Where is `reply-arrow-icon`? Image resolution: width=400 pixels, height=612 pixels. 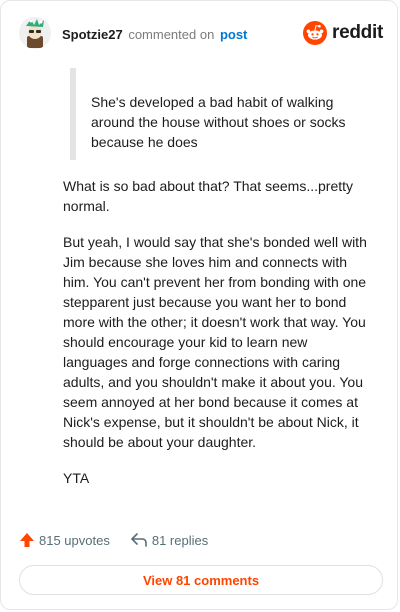 reply-arrow-icon is located at coordinates (139, 540).